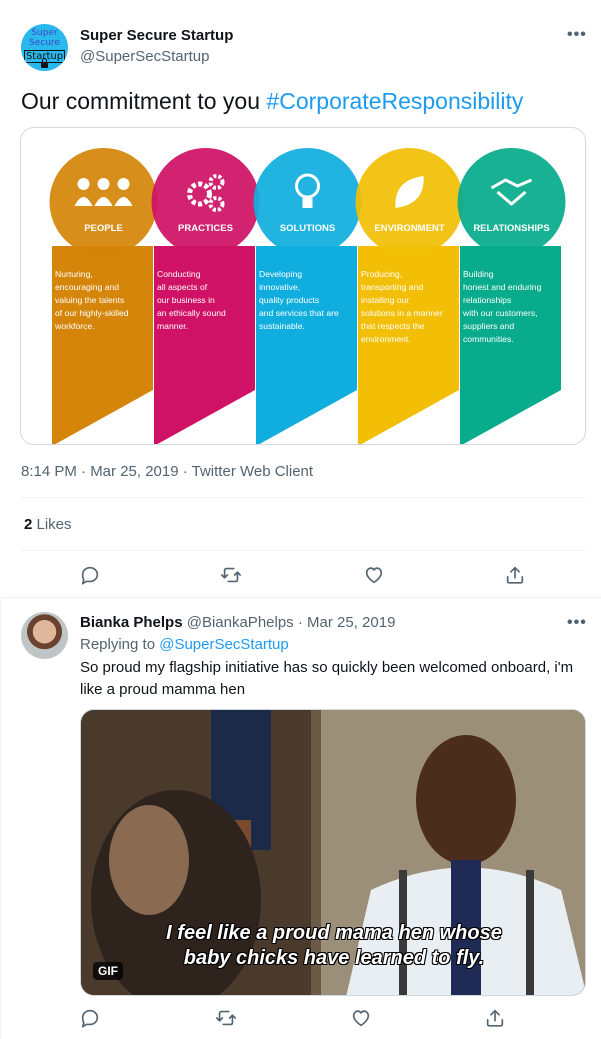 This screenshot has height=1039, width=601. What do you see at coordinates (279, 287) in the screenshot?
I see `pillar-text-line: innovative,` at bounding box center [279, 287].